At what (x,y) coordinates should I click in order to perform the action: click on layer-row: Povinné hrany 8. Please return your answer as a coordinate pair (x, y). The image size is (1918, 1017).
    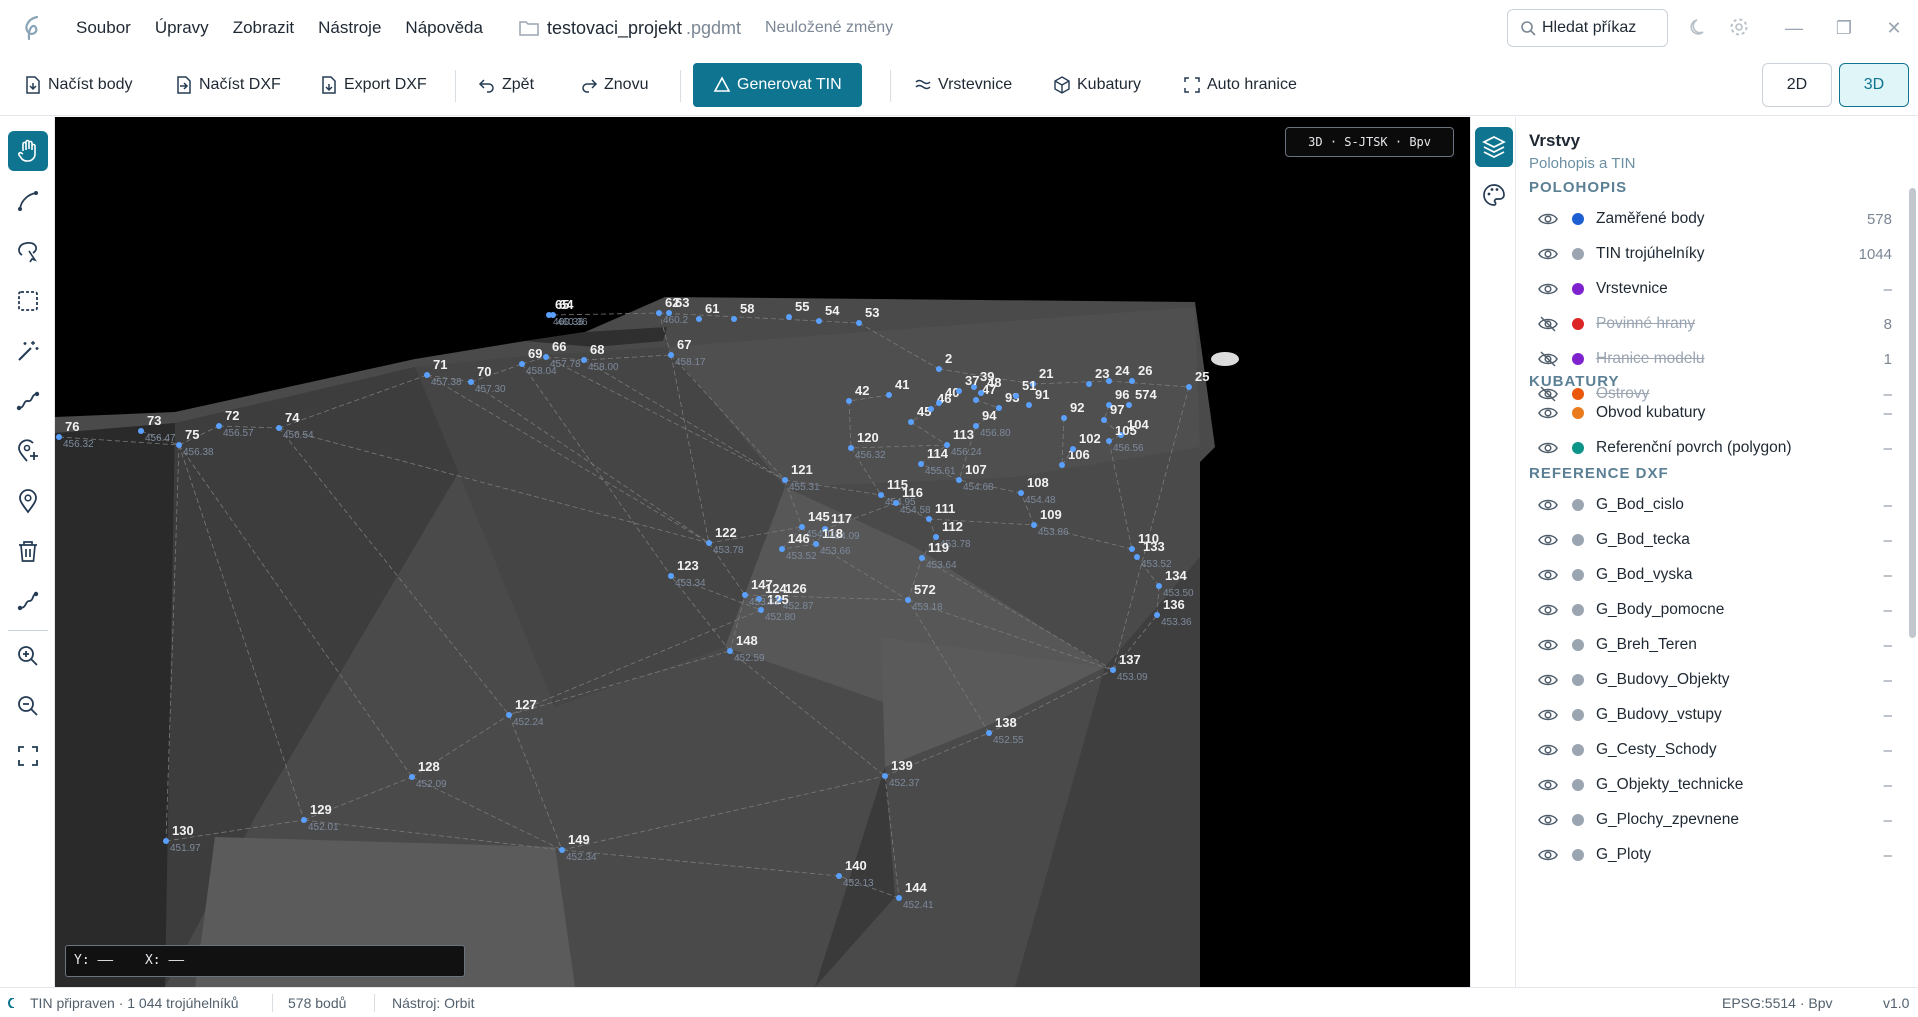
    Looking at the image, I should click on (1710, 324).